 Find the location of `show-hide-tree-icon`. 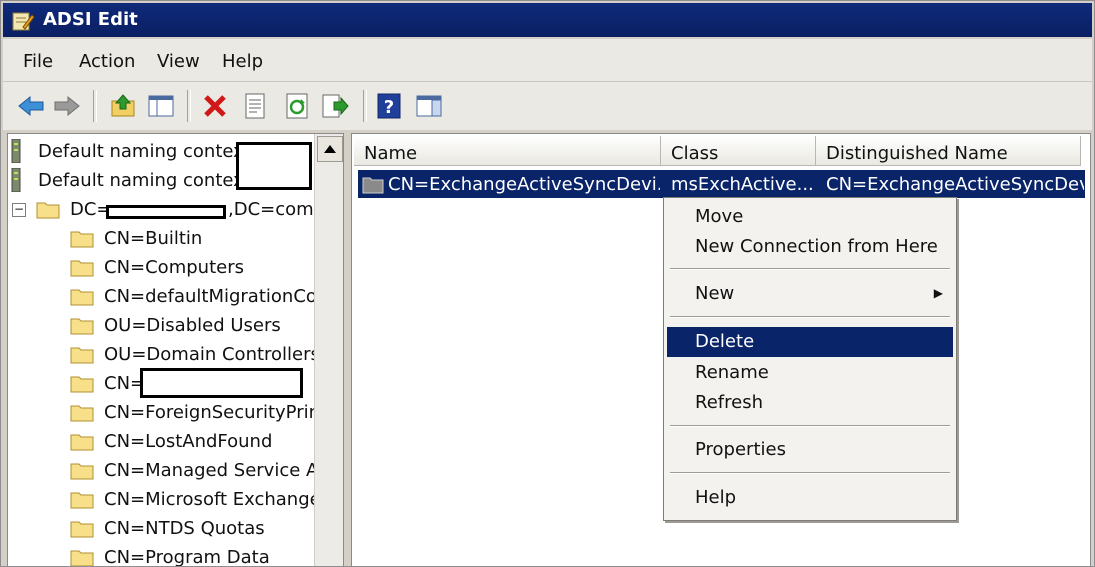

show-hide-tree-icon is located at coordinates (161, 106).